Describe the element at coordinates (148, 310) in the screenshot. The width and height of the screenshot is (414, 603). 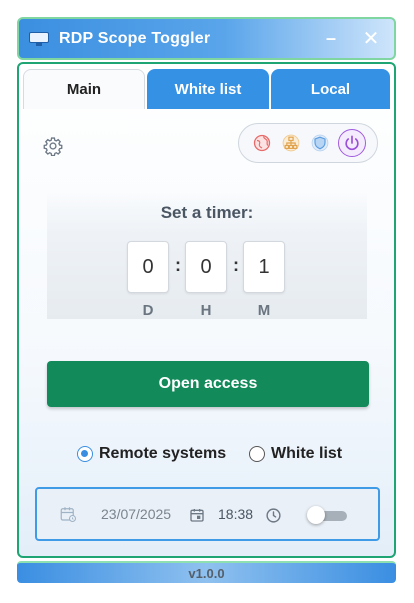
I see `days-unit-label: D` at that location.